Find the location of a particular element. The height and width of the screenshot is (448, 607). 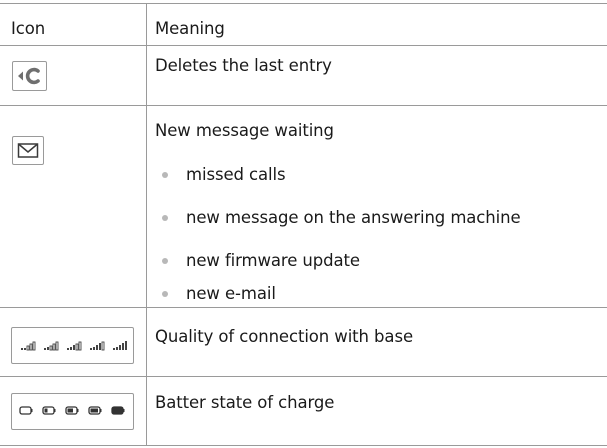

table-top-rule is located at coordinates (303, 3).